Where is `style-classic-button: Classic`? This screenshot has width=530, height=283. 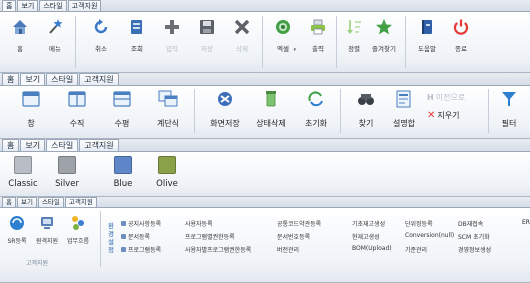 style-classic-button: Classic is located at coordinates (23, 172).